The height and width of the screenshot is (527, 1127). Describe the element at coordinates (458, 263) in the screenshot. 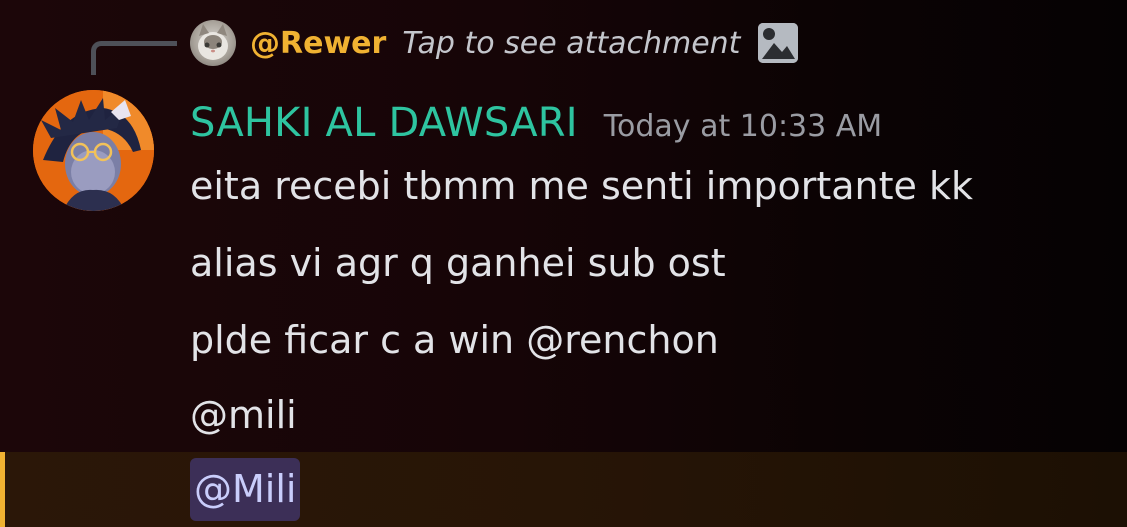

I see `message-line: alias vi agr q ganhei sub ost` at that location.